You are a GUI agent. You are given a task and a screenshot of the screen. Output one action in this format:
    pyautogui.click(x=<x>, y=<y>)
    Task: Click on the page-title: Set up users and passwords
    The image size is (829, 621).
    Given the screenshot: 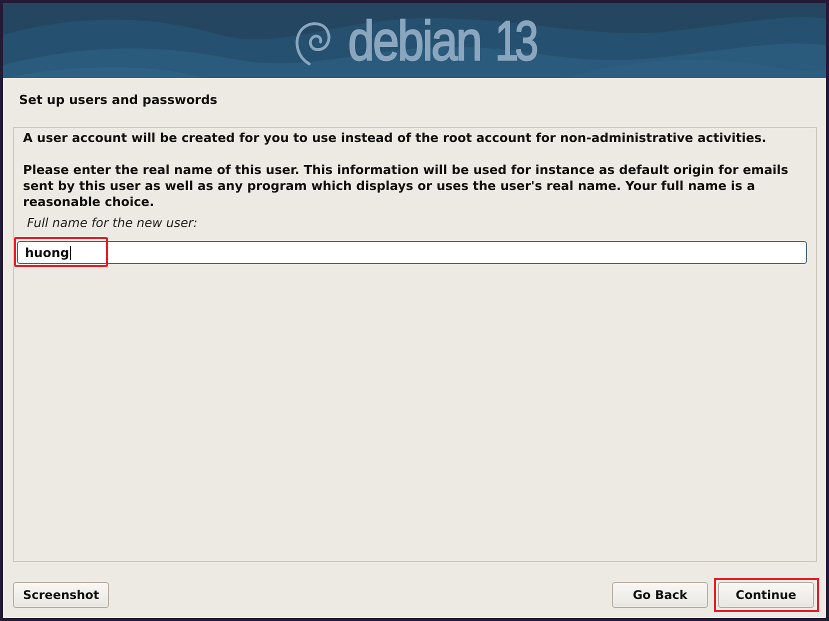 What is the action you would take?
    pyautogui.click(x=118, y=100)
    